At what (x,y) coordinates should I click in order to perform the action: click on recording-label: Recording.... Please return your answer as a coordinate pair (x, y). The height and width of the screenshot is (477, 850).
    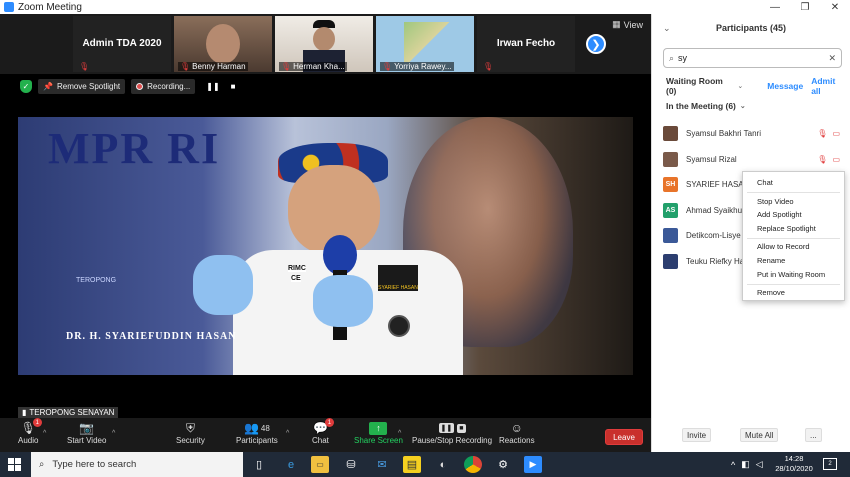
    Looking at the image, I should click on (169, 86).